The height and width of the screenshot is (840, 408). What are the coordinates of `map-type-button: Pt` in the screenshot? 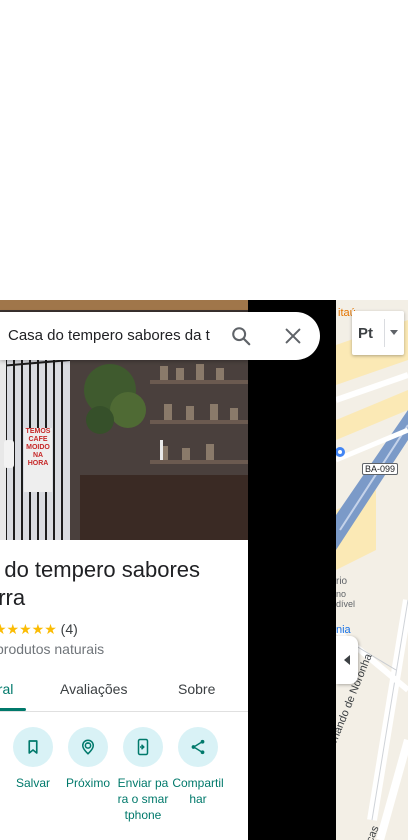 It's located at (378, 333).